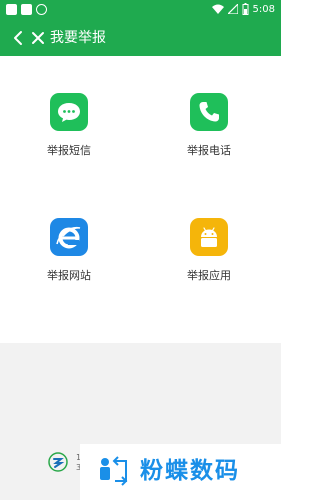  Describe the element at coordinates (19, 38) in the screenshot. I see `chevron-left-icon` at that location.